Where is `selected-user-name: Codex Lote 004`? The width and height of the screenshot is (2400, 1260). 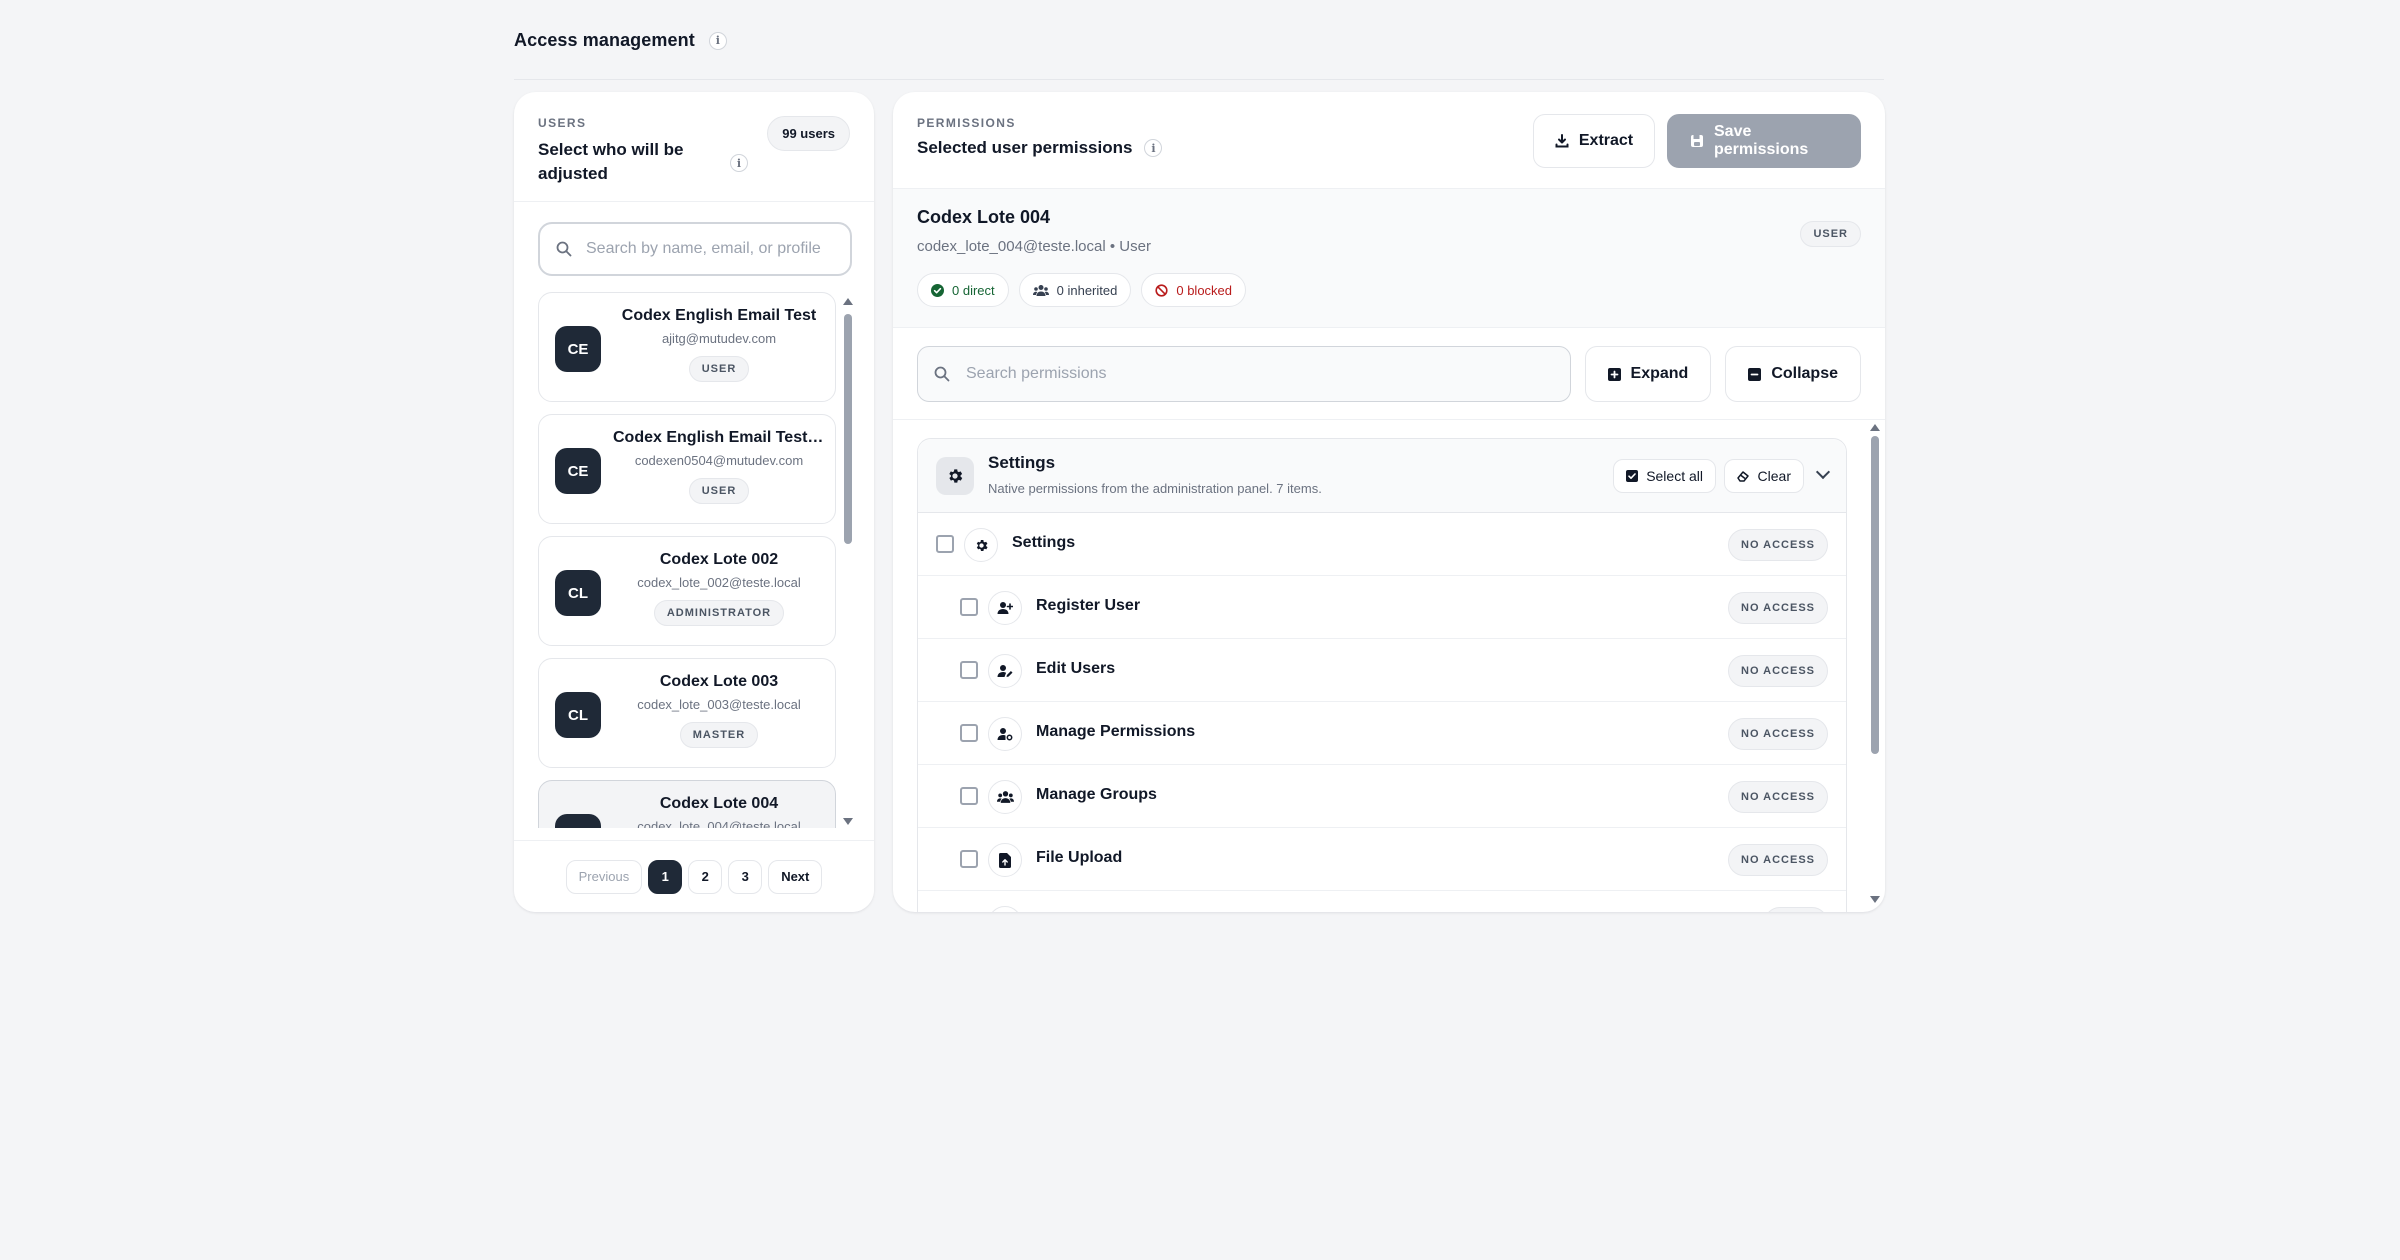 selected-user-name: Codex Lote 004 is located at coordinates (984, 217).